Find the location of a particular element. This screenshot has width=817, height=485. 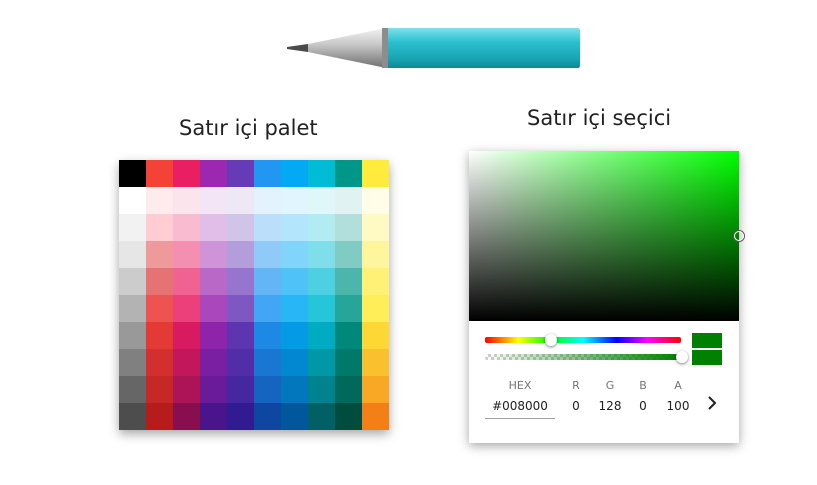

saturation-value-handle is located at coordinates (739, 236).